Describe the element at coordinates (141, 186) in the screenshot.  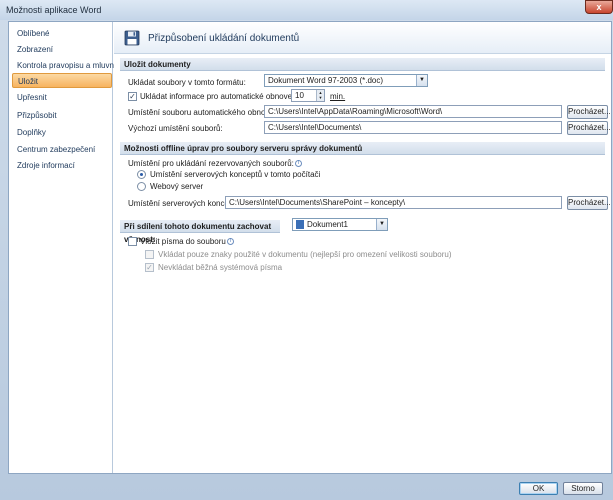
I see `web-server-radio` at that location.